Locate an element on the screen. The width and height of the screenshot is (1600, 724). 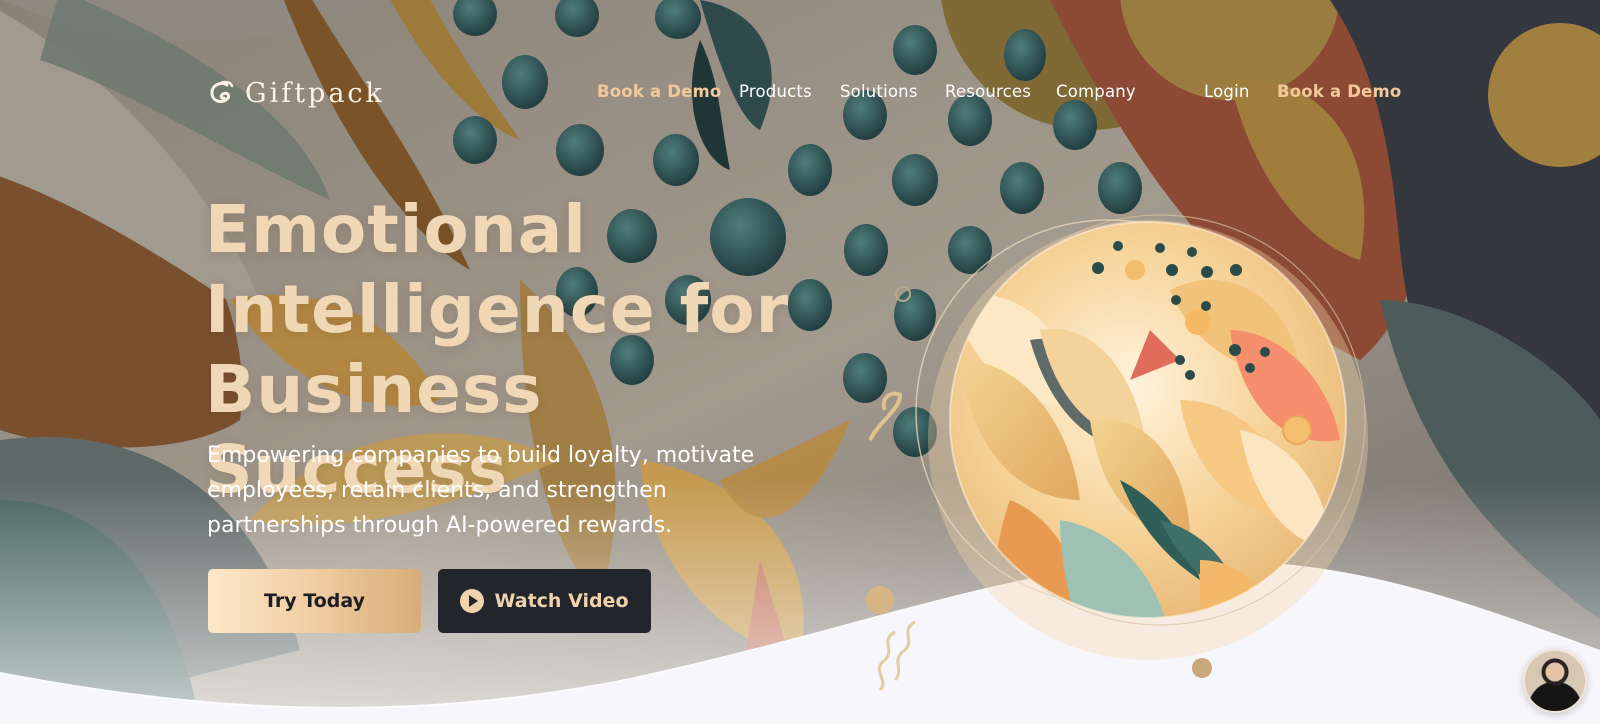
brand-logo: Giftpack is located at coordinates (296, 93).